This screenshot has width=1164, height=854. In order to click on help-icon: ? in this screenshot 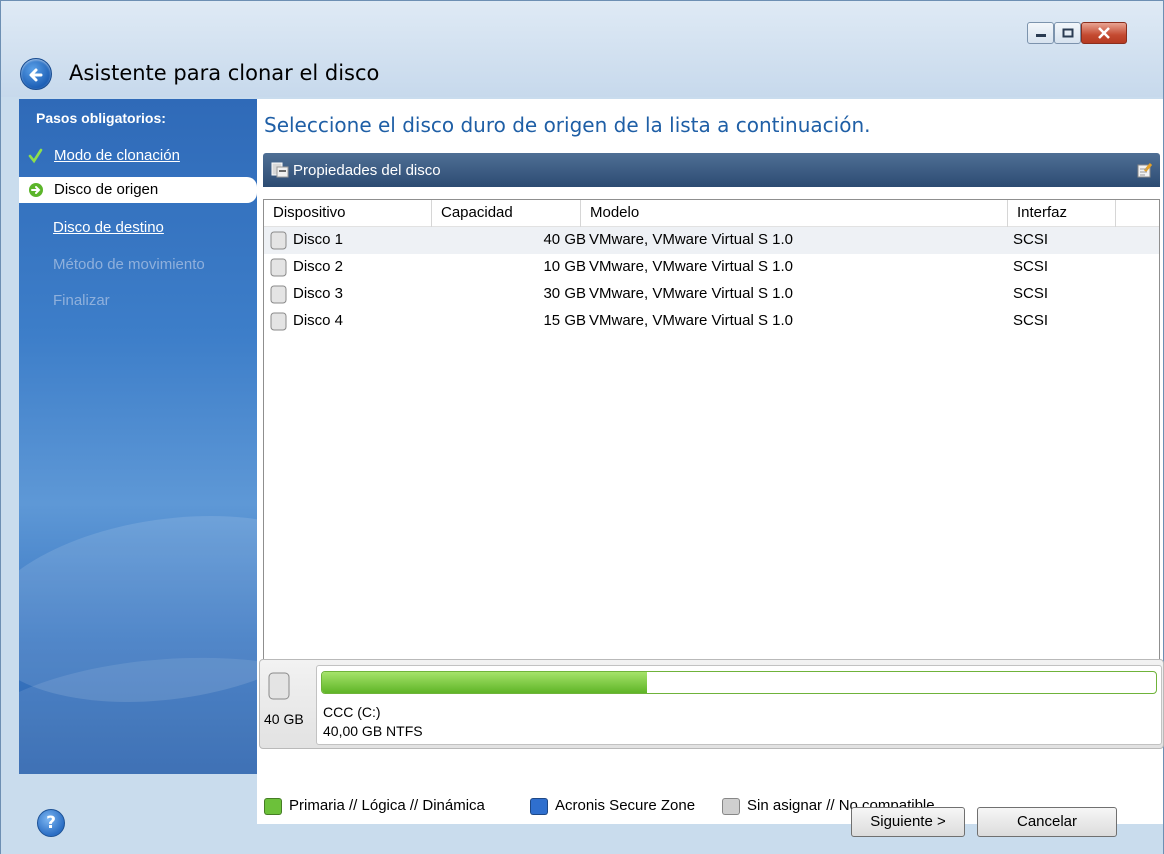, I will do `click(51, 823)`.